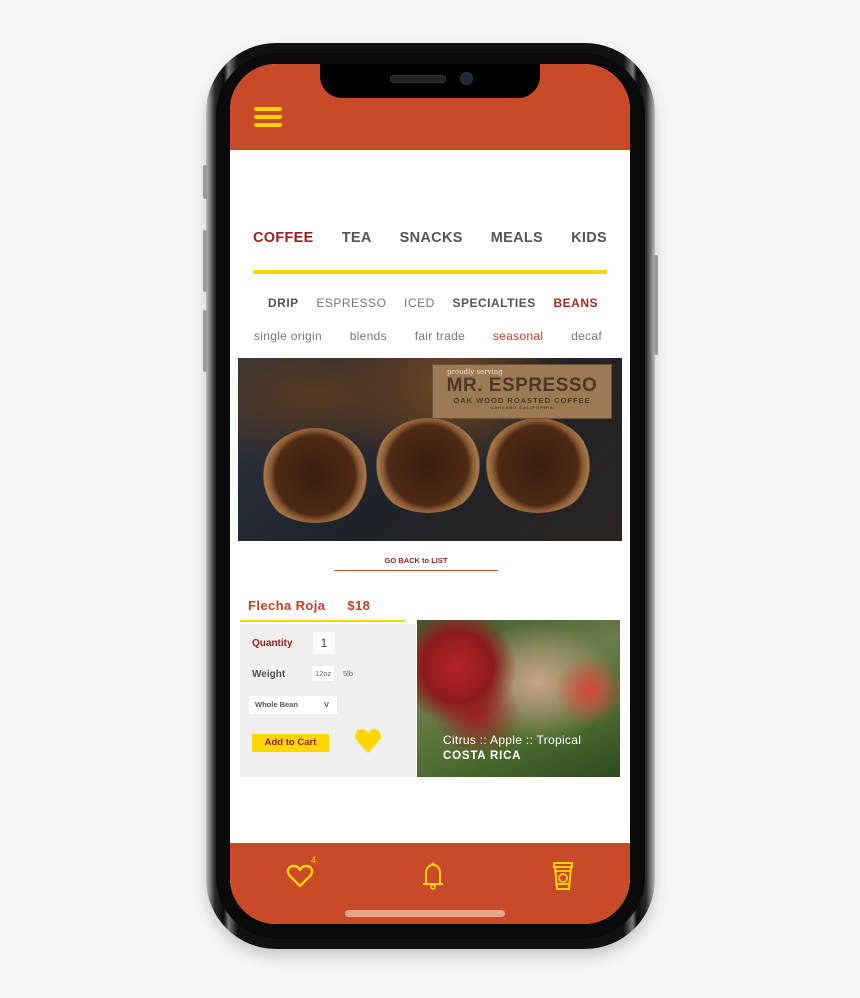 The height and width of the screenshot is (998, 860). I want to click on quantity-label: Quantity, so click(272, 643).